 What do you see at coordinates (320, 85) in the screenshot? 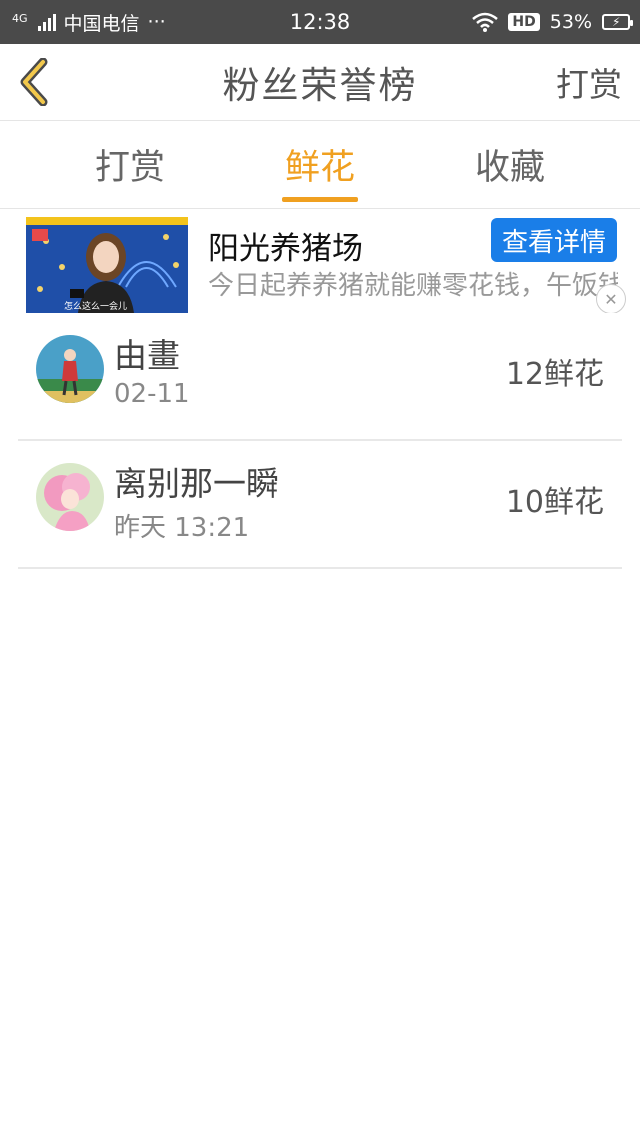
I see `page-title: 粉丝荣誉榜` at bounding box center [320, 85].